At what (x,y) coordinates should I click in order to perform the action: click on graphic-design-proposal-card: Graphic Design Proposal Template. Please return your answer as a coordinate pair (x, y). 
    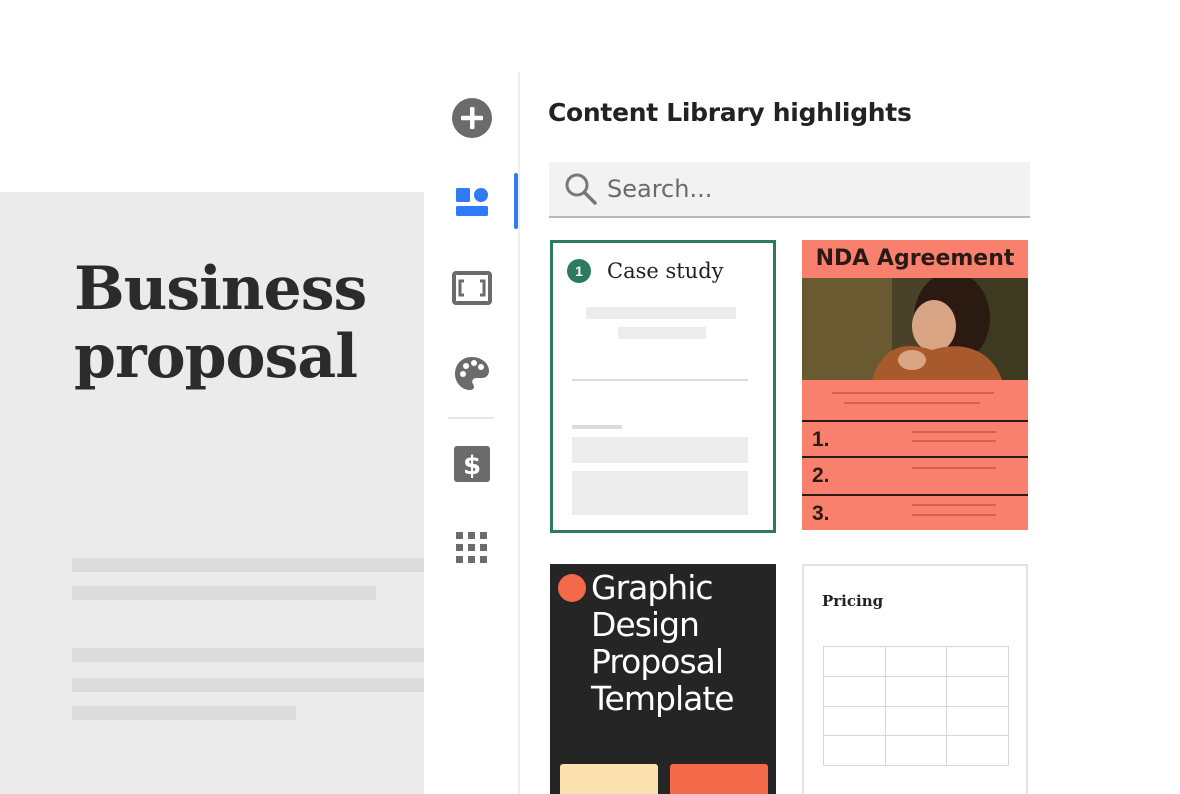
    Looking at the image, I should click on (663, 679).